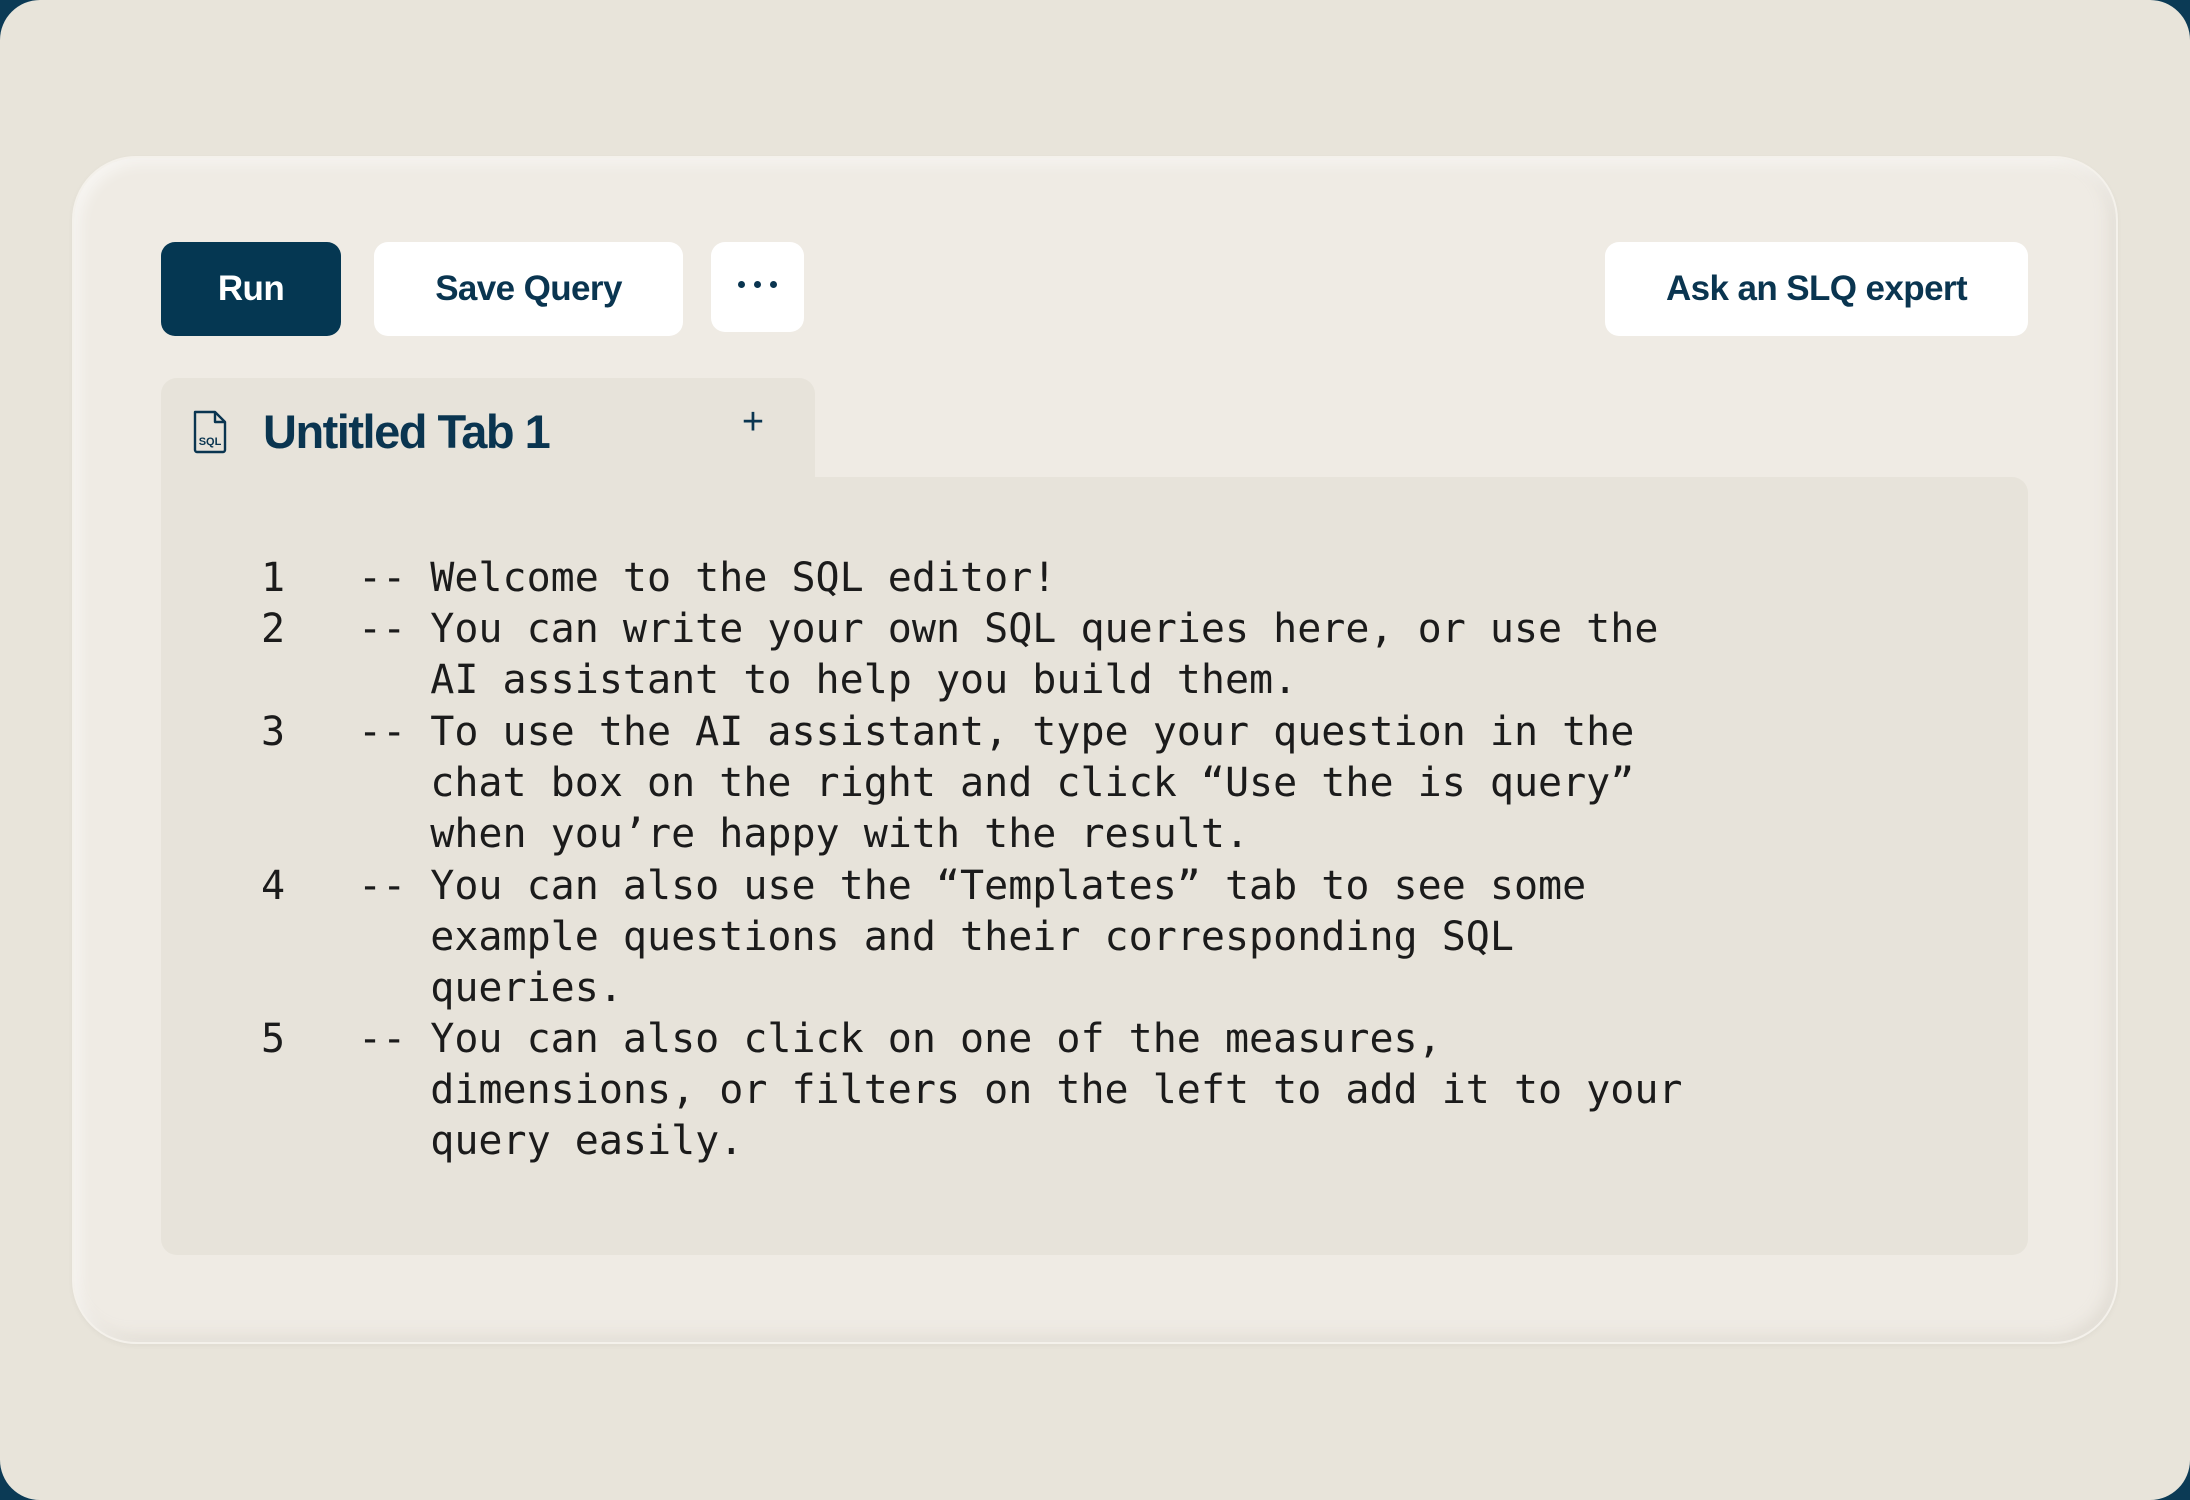 The width and height of the screenshot is (2190, 1500). I want to click on more-options-button, so click(757, 287).